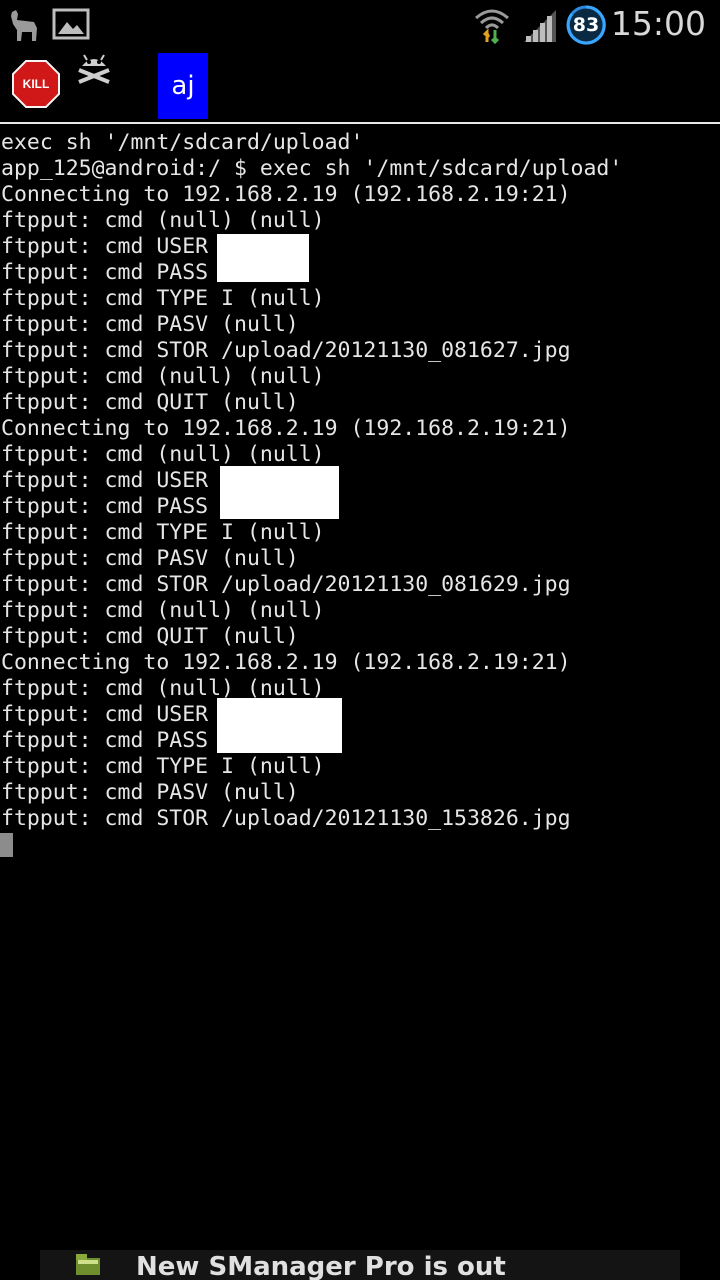 The width and height of the screenshot is (720, 1280). I want to click on battery-level: 83, so click(586, 25).